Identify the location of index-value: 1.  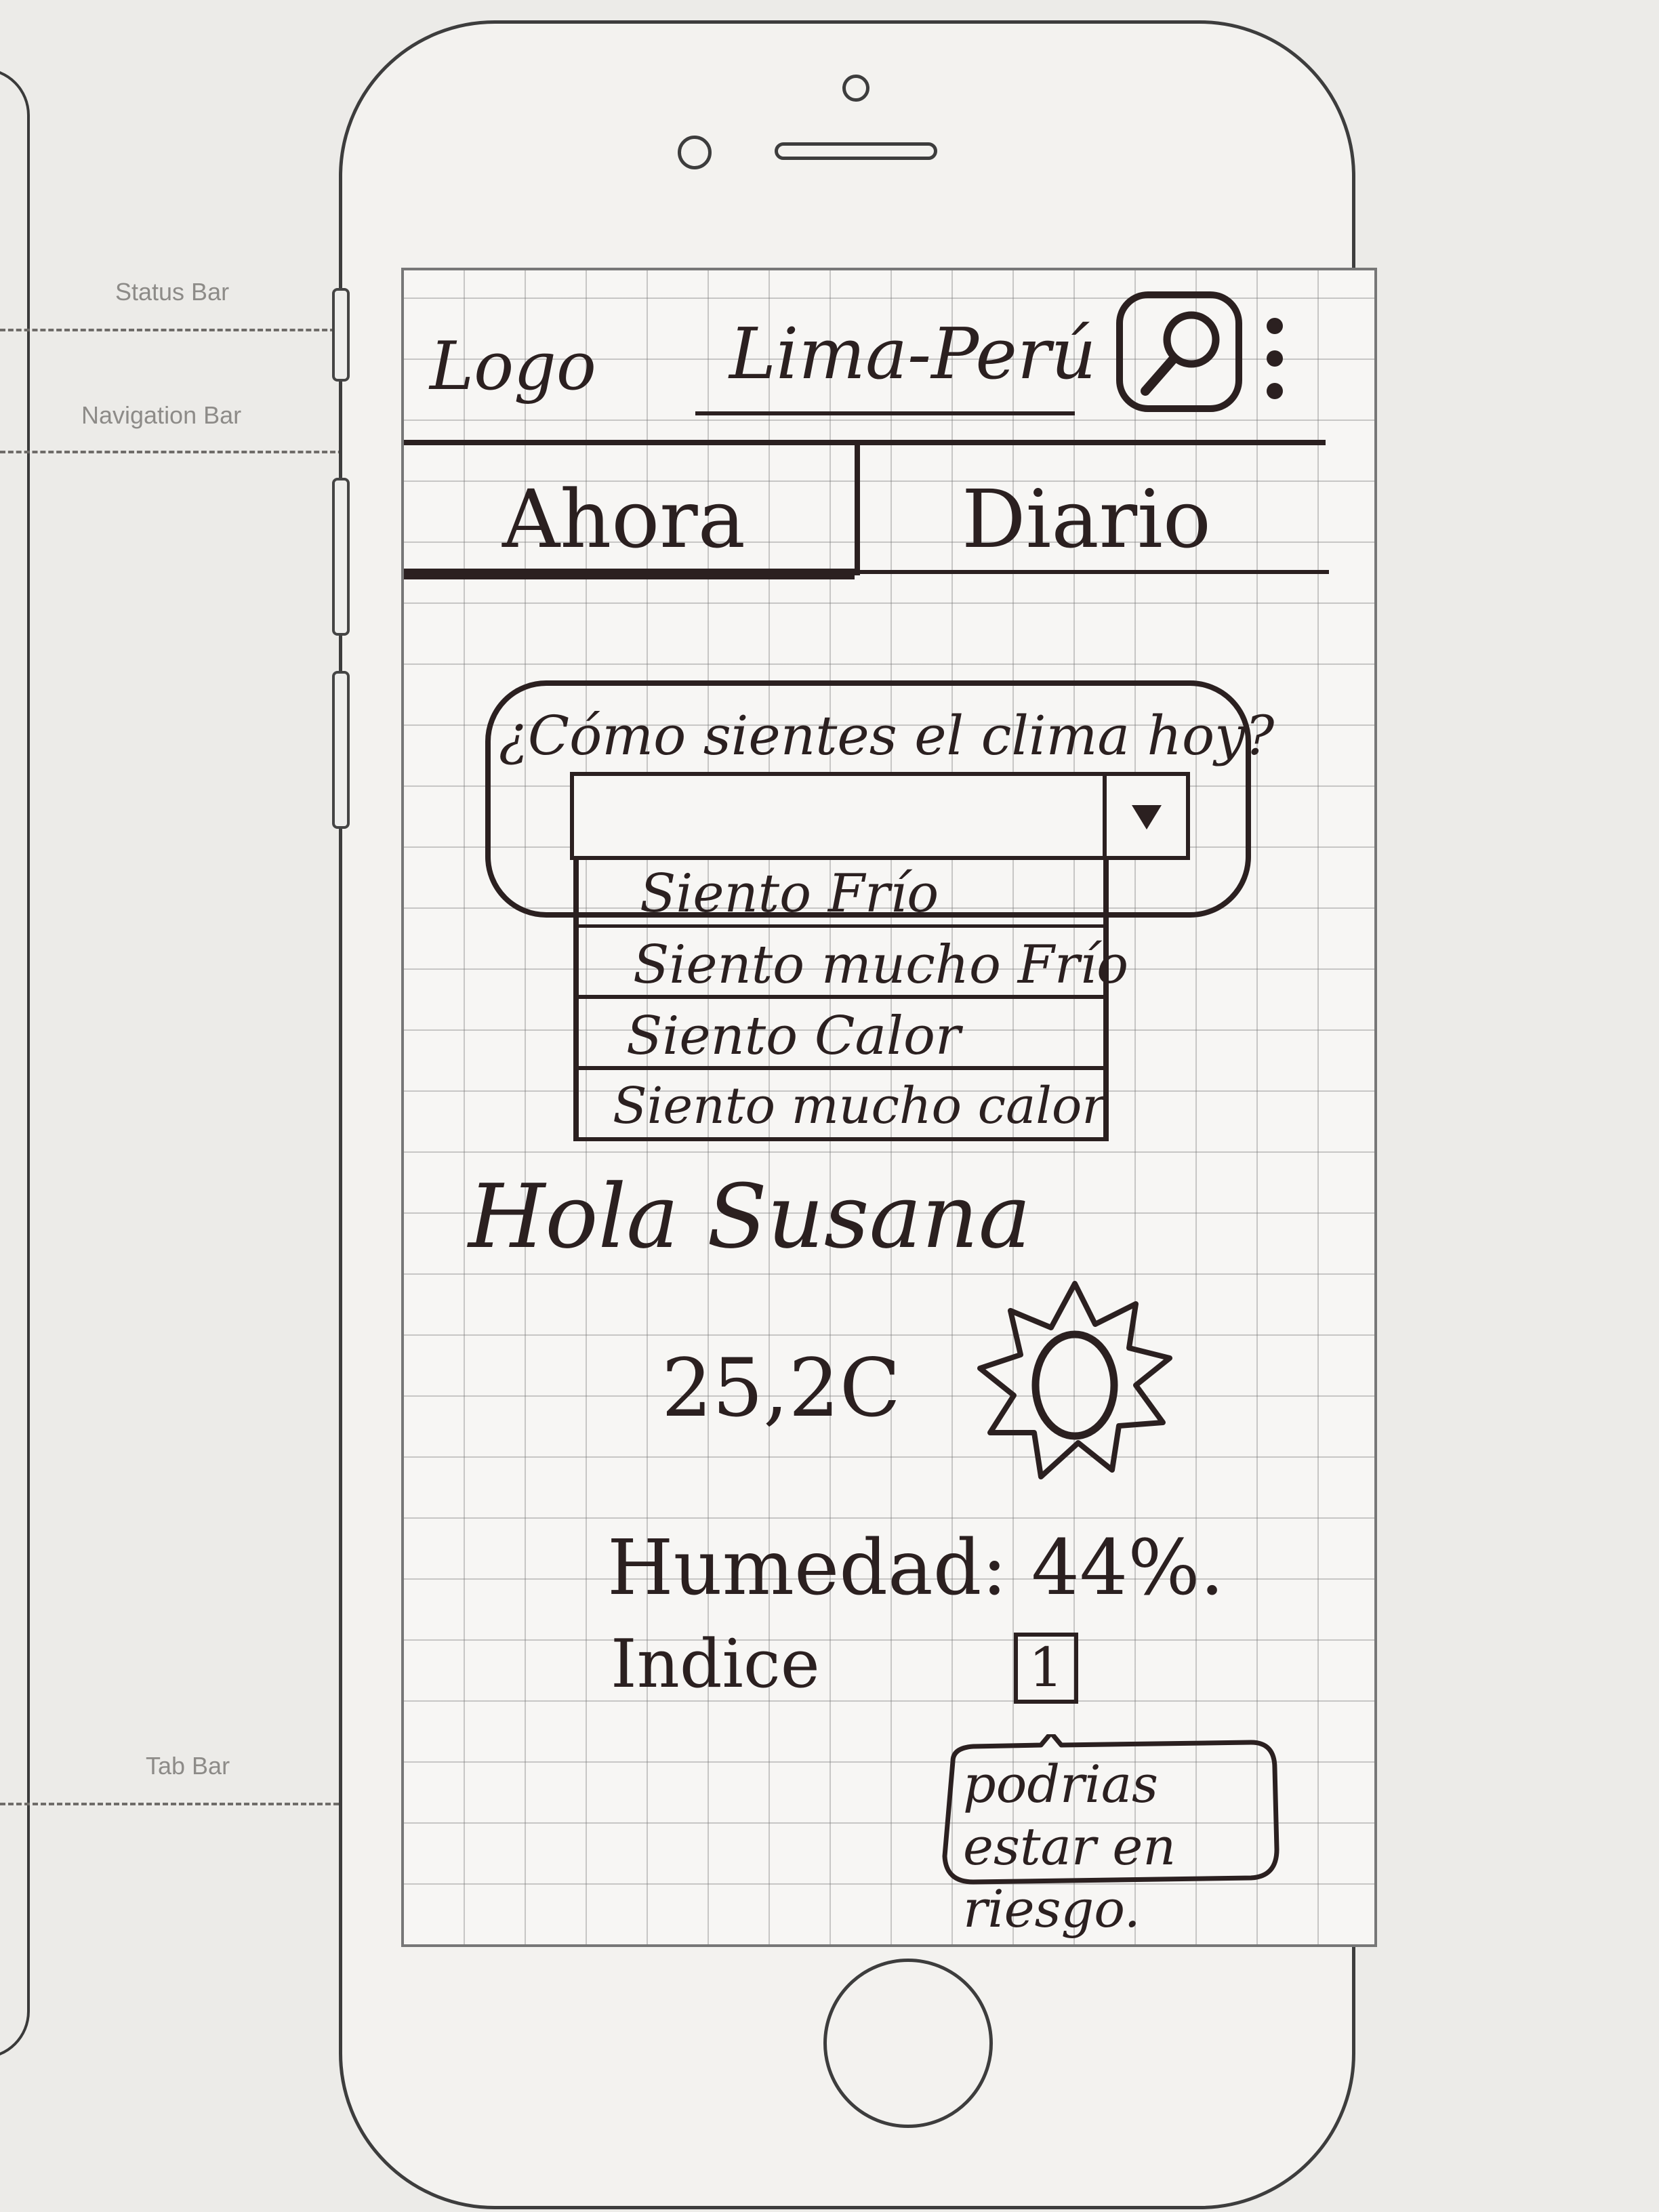
(1046, 1667).